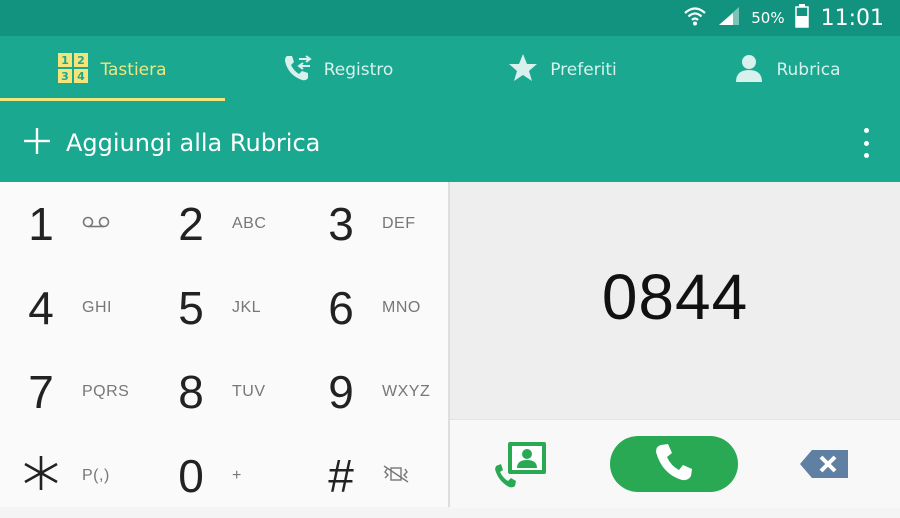 The width and height of the screenshot is (900, 518). I want to click on tab-favorites: Preferiti, so click(562, 70).